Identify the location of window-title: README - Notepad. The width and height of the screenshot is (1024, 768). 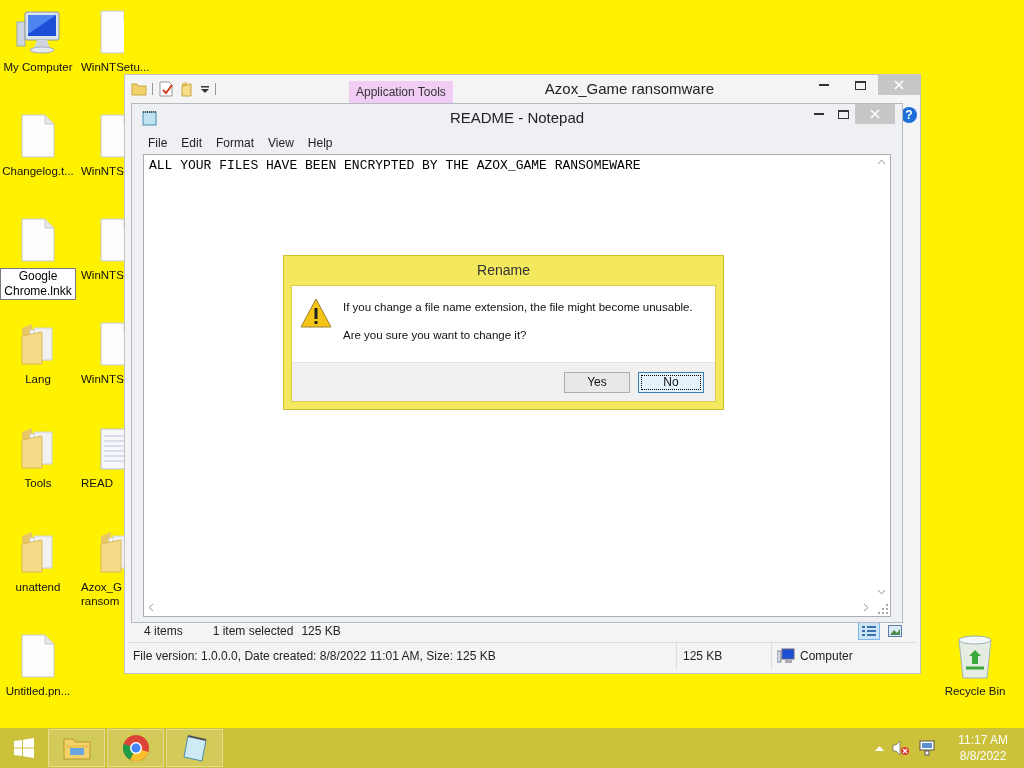
(517, 118).